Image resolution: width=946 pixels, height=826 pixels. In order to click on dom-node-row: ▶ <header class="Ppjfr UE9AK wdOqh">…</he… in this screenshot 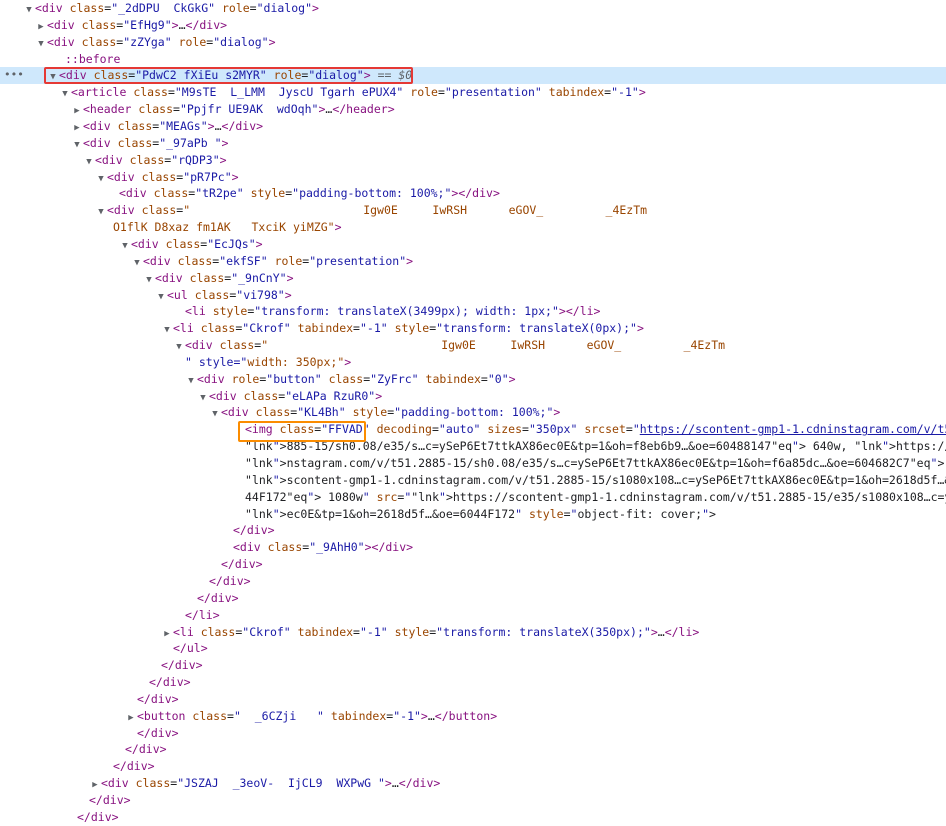, I will do `click(473, 109)`.